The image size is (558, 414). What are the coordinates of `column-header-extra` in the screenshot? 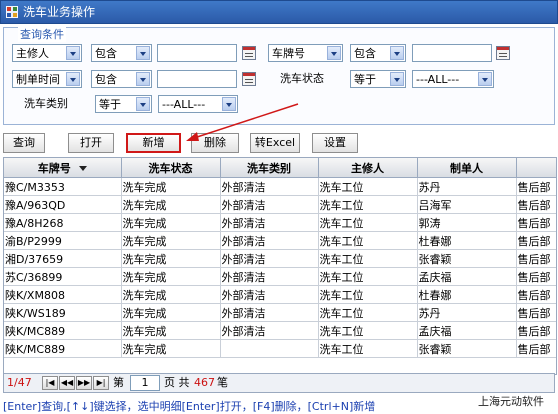 It's located at (536, 168).